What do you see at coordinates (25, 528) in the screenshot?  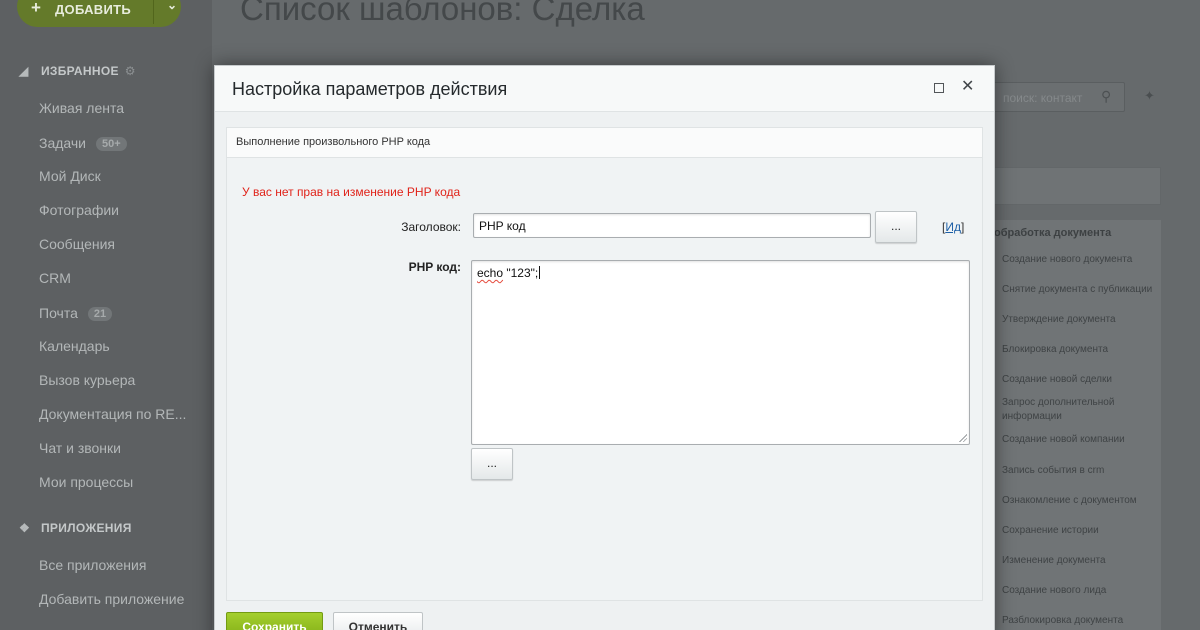 I see `cubes-icon: ❖` at bounding box center [25, 528].